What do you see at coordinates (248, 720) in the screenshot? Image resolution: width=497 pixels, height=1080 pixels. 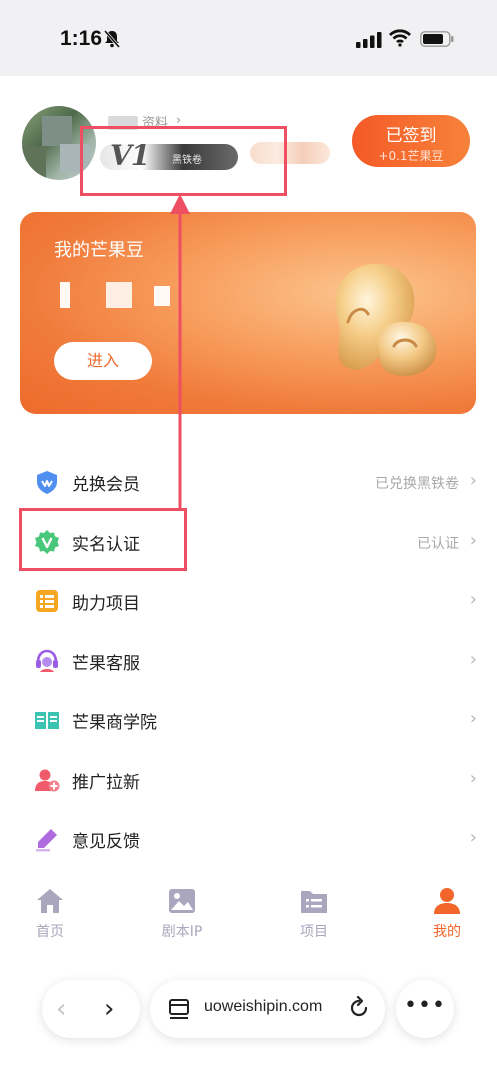 I see `menu-item-academy: 芒果商学院 ›` at bounding box center [248, 720].